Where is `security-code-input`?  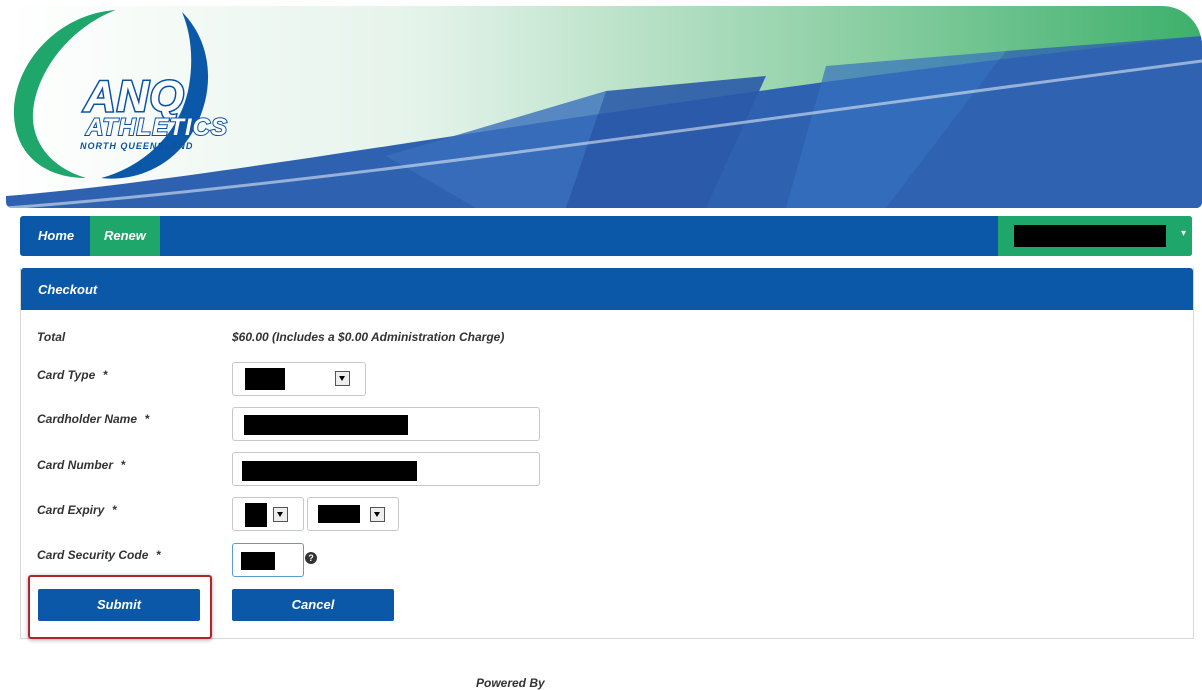 security-code-input is located at coordinates (268, 560).